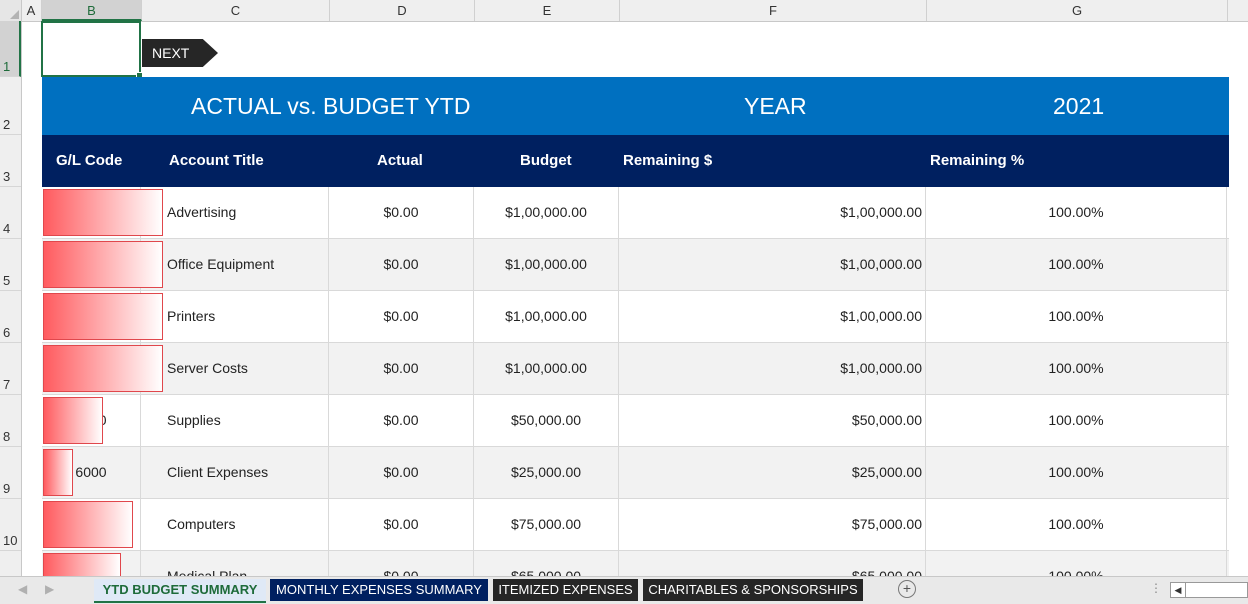  What do you see at coordinates (331, 106) in the screenshot?
I see `report-title: ACTUAL vs. BUDGET YTD` at bounding box center [331, 106].